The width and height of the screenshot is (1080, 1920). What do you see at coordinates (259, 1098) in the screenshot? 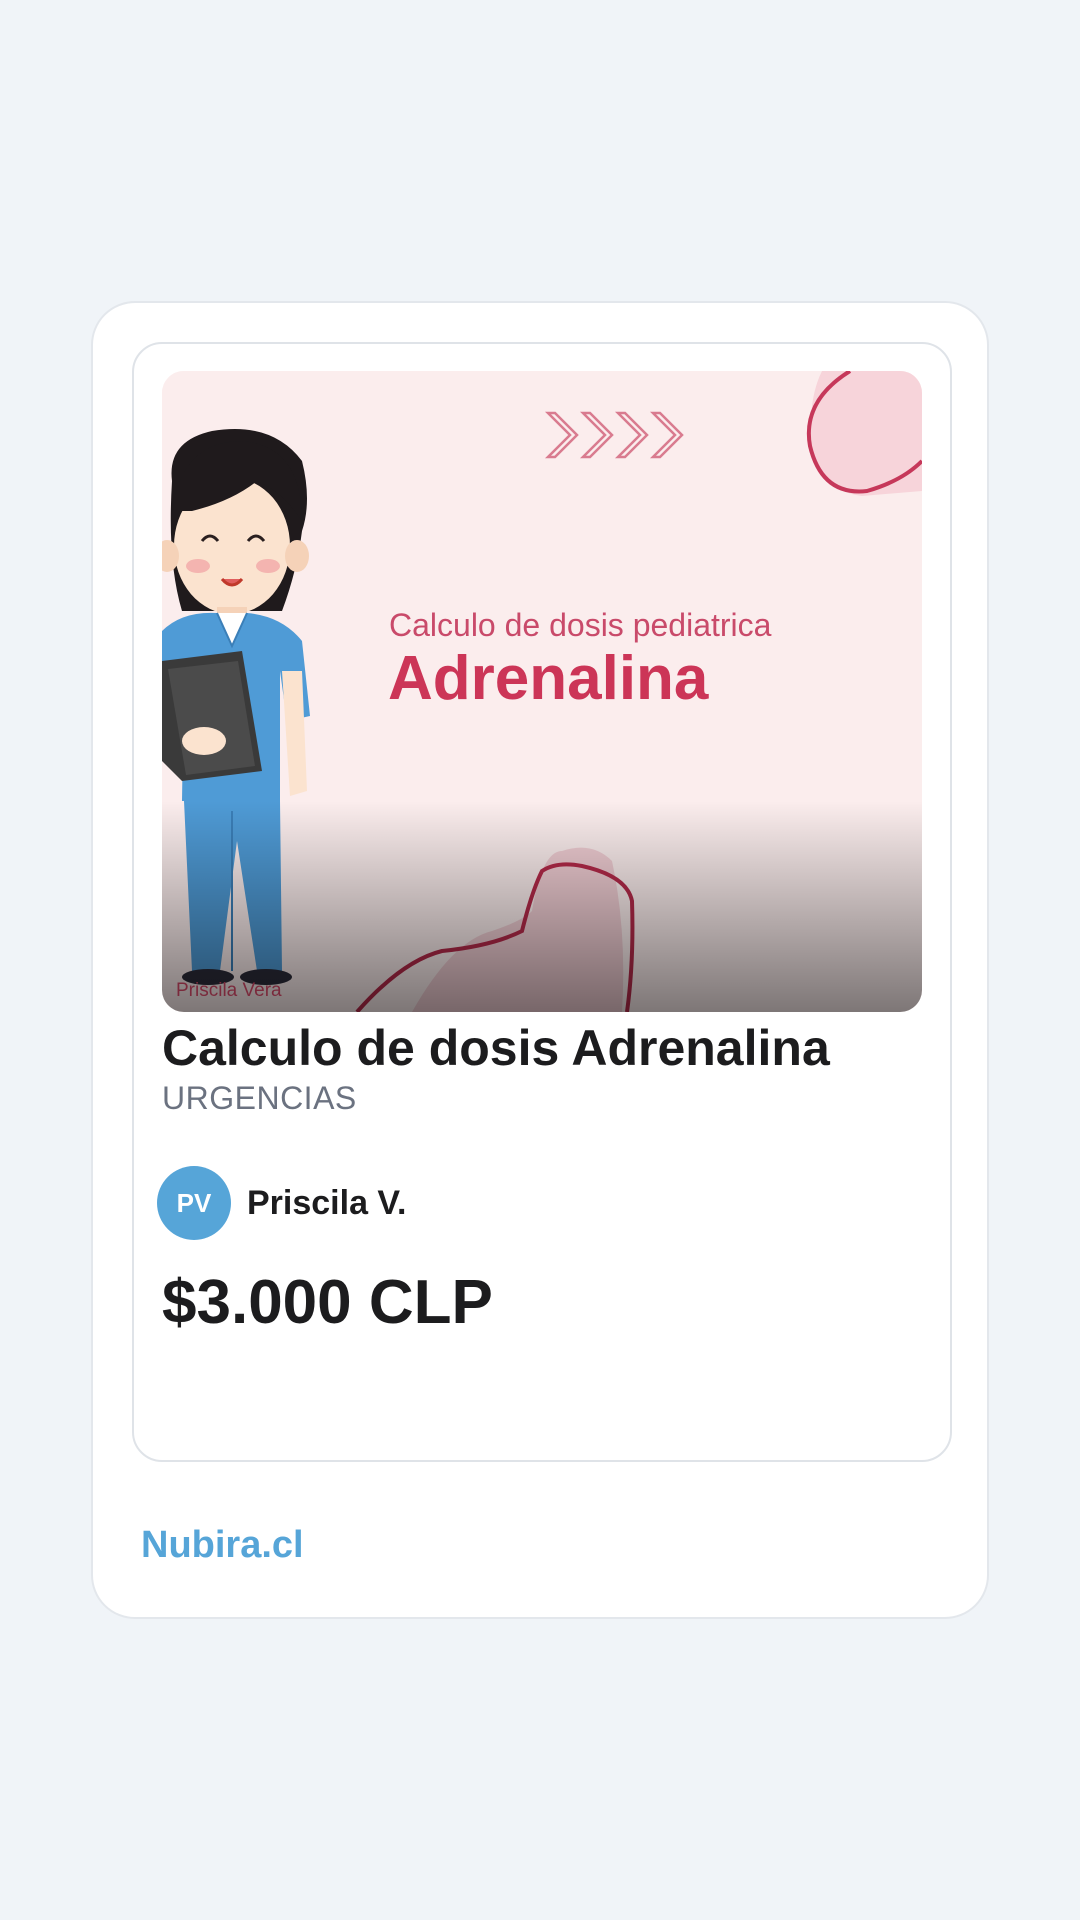
I see `product-category: URGENCIAS` at bounding box center [259, 1098].